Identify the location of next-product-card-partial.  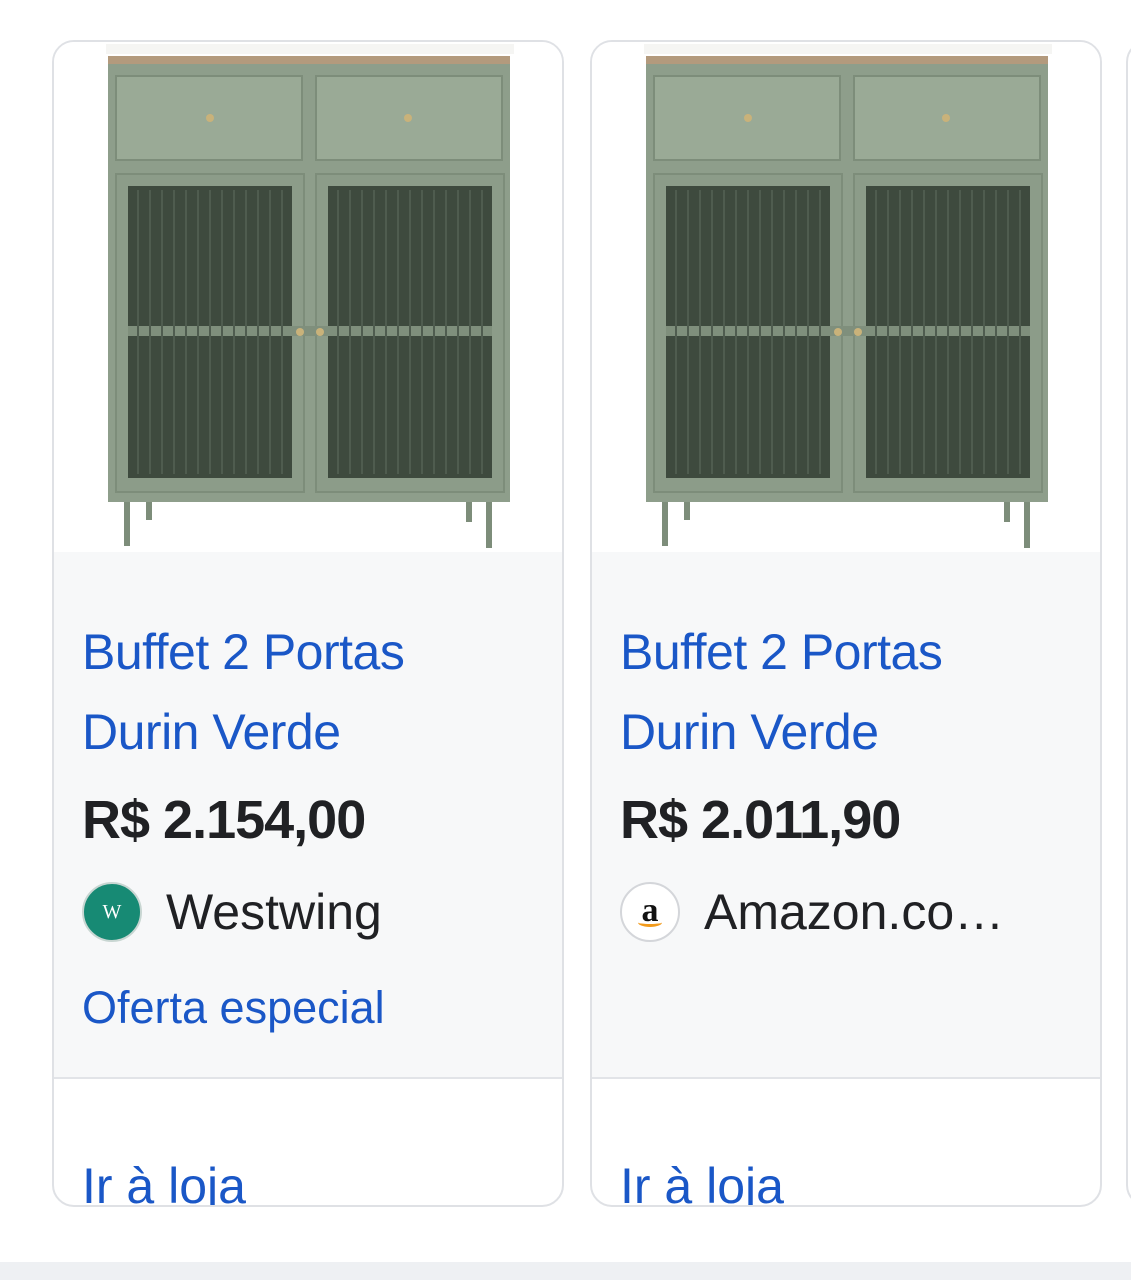
(1128, 623).